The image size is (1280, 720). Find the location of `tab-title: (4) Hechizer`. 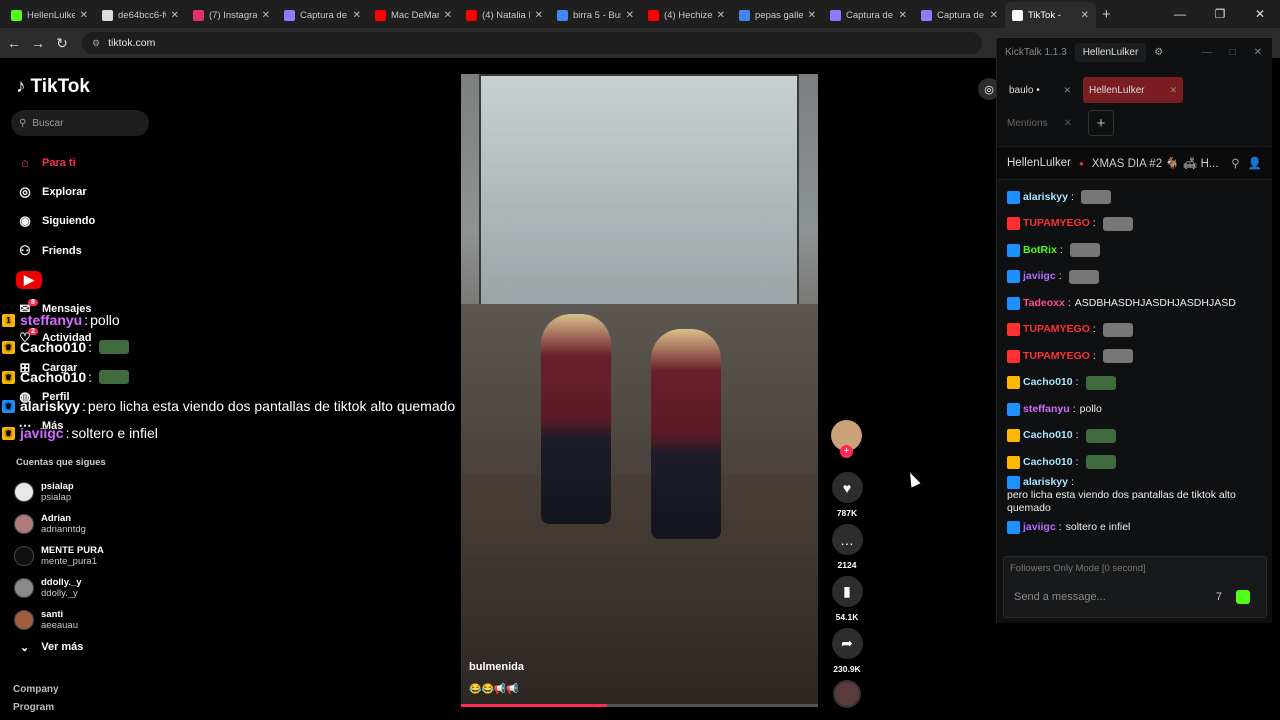

tab-title: (4) Hechizer is located at coordinates (688, 15).